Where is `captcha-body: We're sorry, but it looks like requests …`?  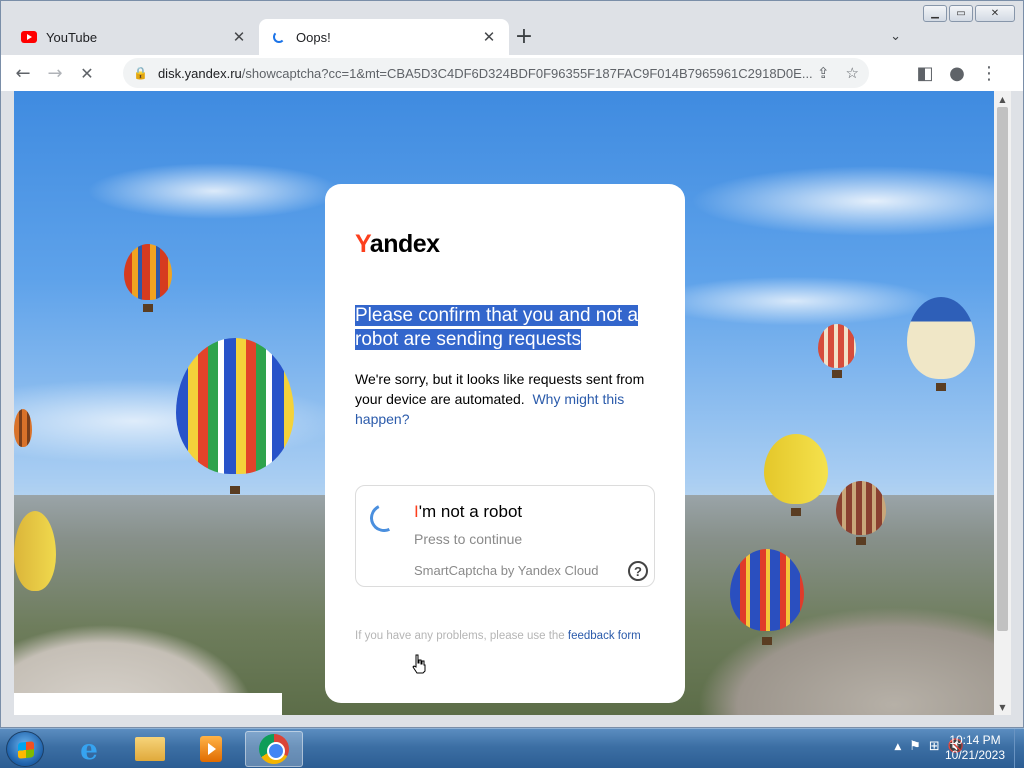 captcha-body: We're sorry, but it looks like requests … is located at coordinates (508, 399).